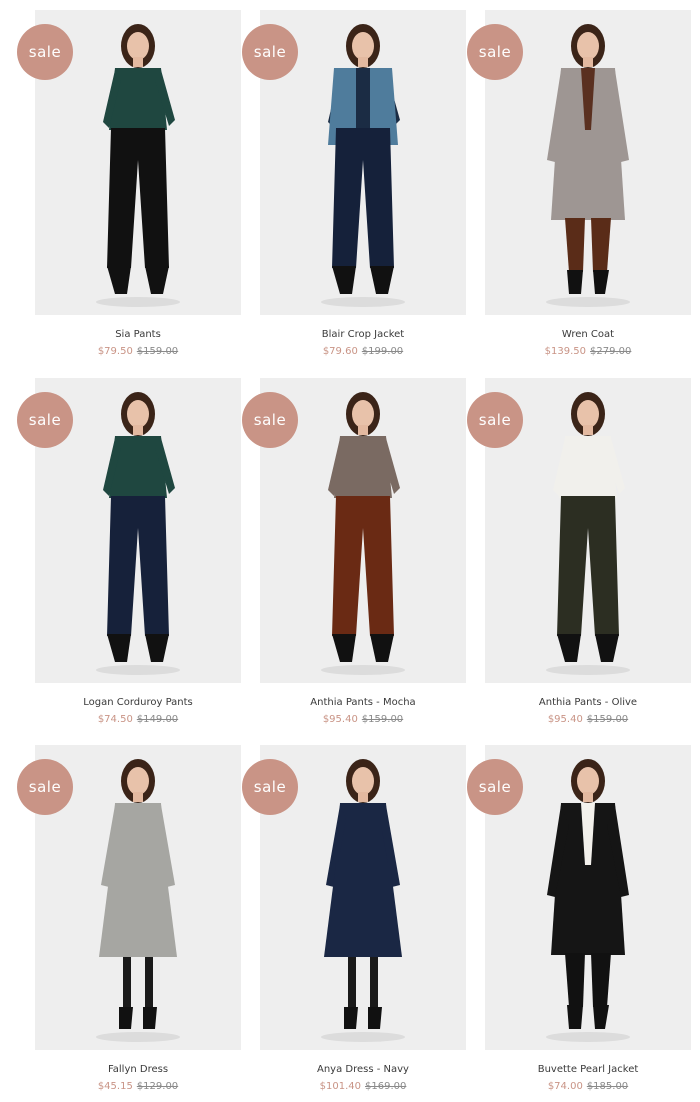 The height and width of the screenshot is (1102, 700). Describe the element at coordinates (115, 351) in the screenshot. I see `sale-price: $79.50` at that location.